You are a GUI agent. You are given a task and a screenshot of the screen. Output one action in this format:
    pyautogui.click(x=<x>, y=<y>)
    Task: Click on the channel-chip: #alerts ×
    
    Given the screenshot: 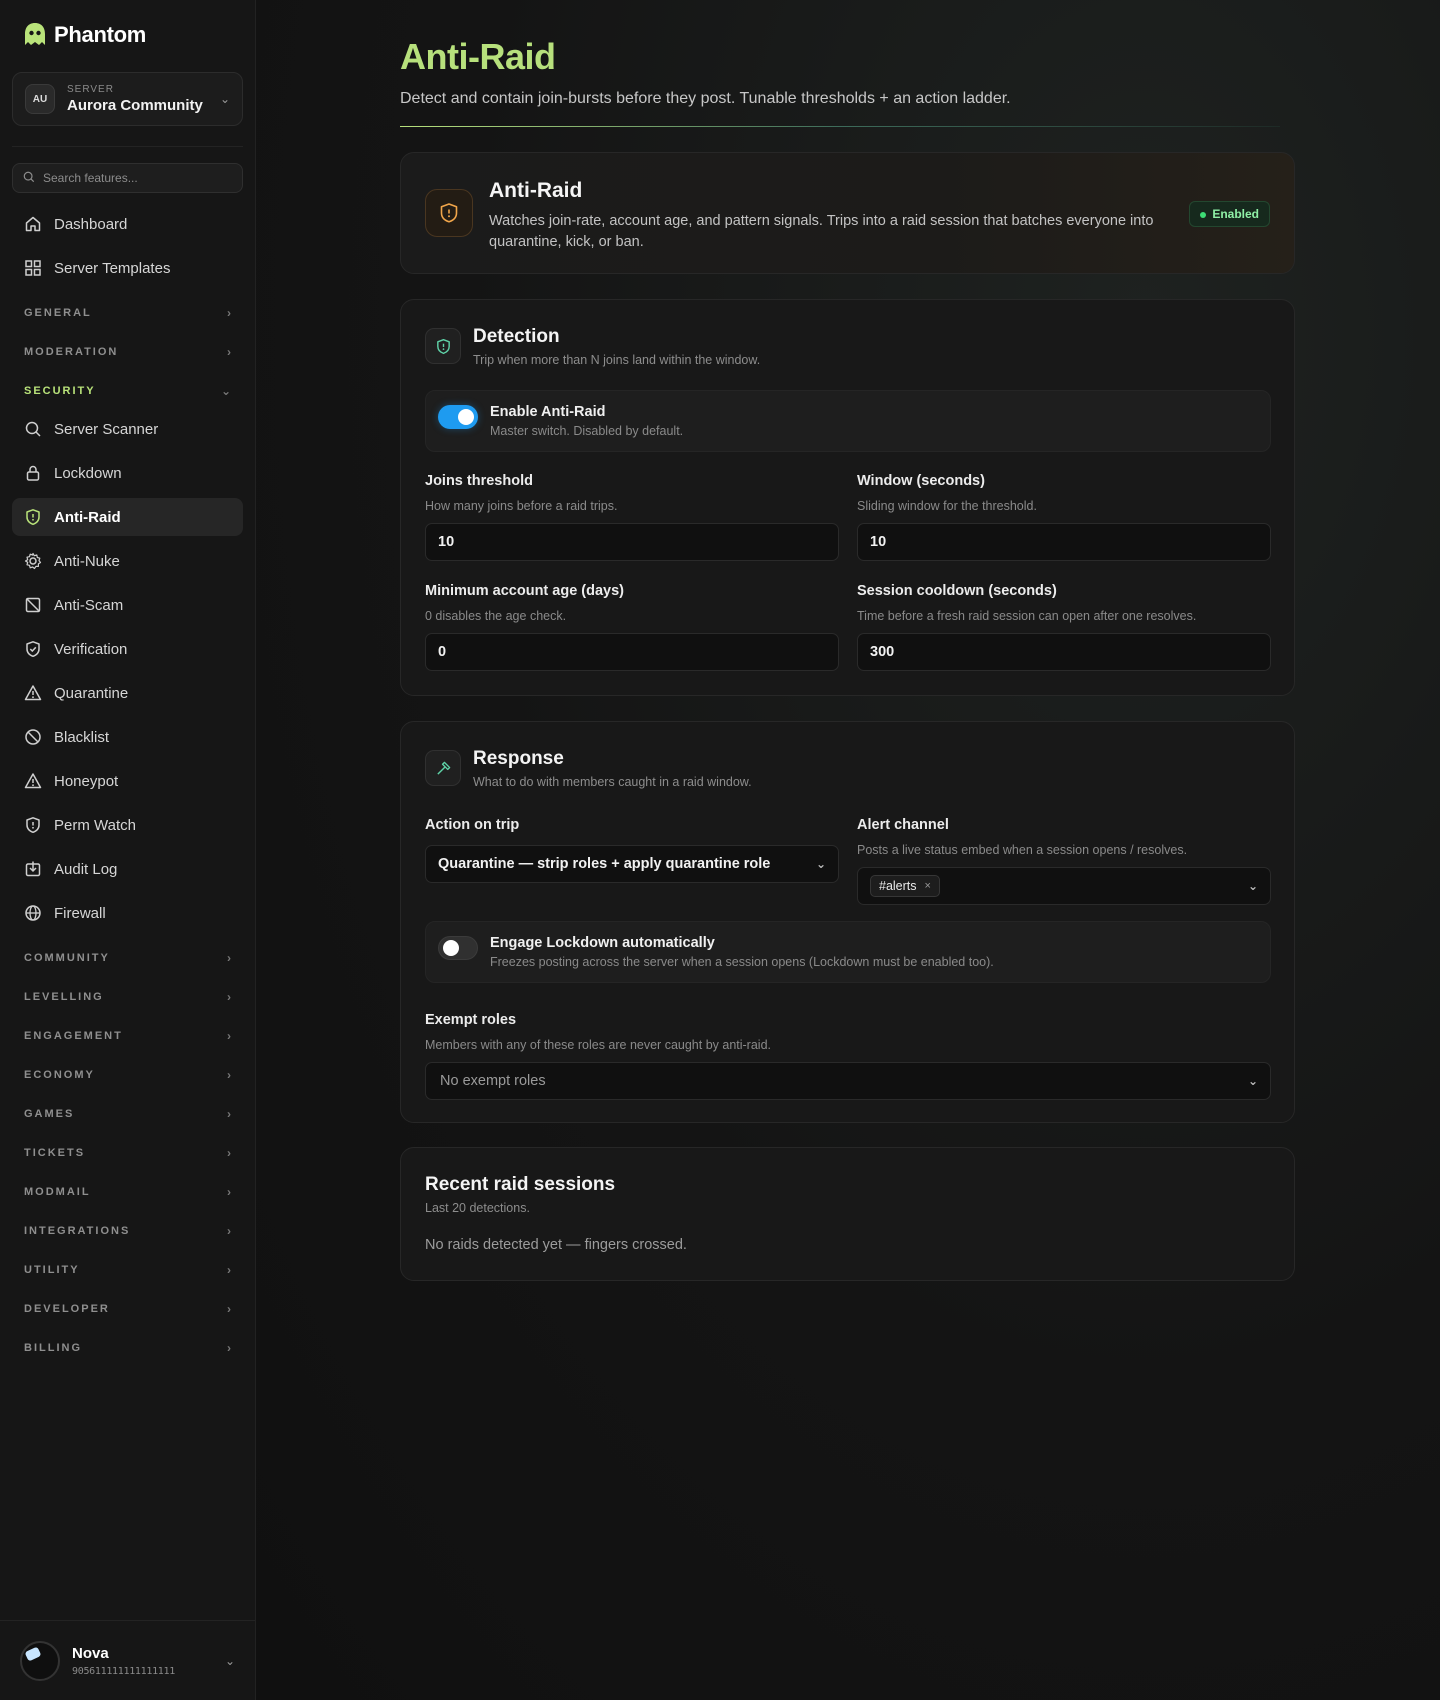 What is the action you would take?
    pyautogui.click(x=905, y=886)
    